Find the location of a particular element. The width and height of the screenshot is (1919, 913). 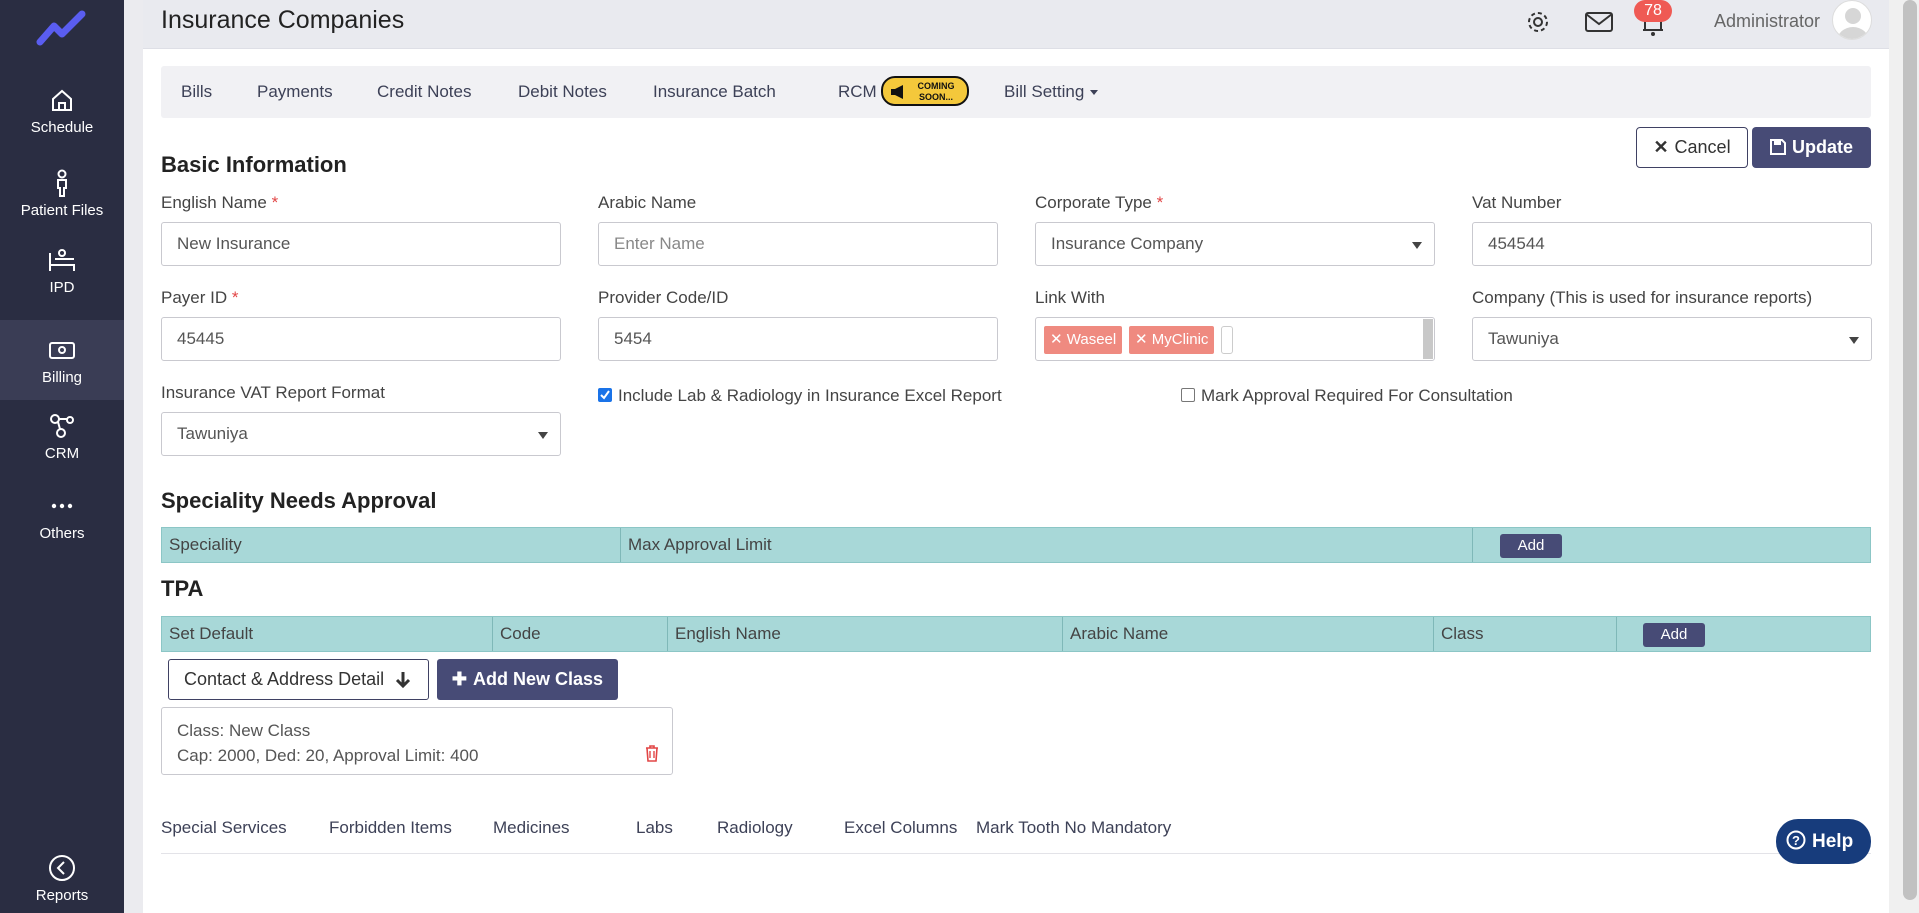

column-header: Set Default is located at coordinates (327, 634).